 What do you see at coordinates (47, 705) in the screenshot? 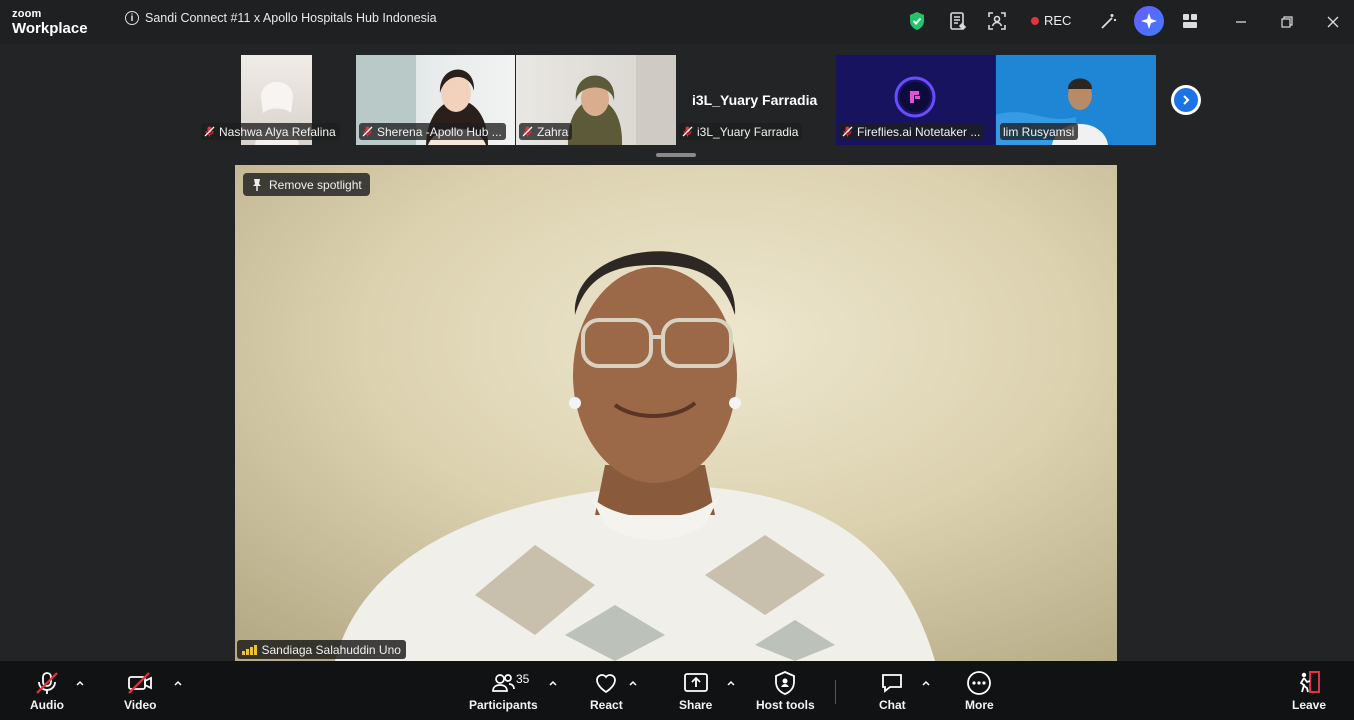
I see `audio-label: Audio` at bounding box center [47, 705].